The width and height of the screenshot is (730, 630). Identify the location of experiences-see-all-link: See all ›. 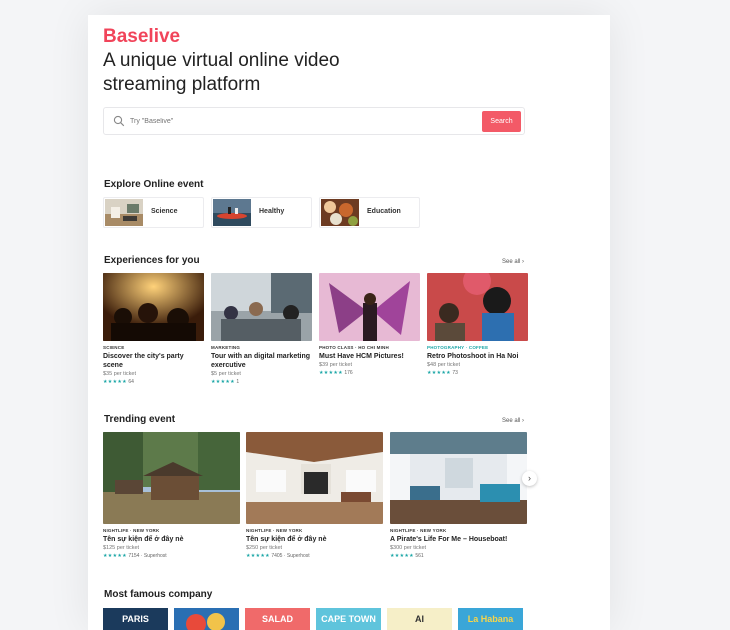
(513, 262).